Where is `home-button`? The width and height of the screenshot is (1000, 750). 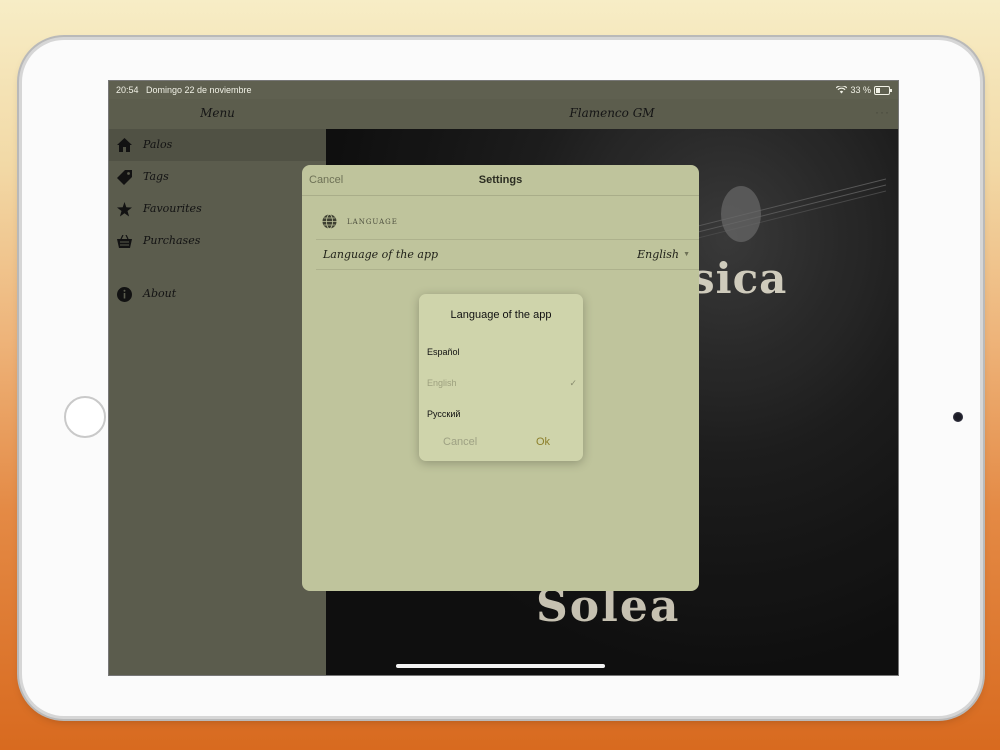
home-button is located at coordinates (85, 417).